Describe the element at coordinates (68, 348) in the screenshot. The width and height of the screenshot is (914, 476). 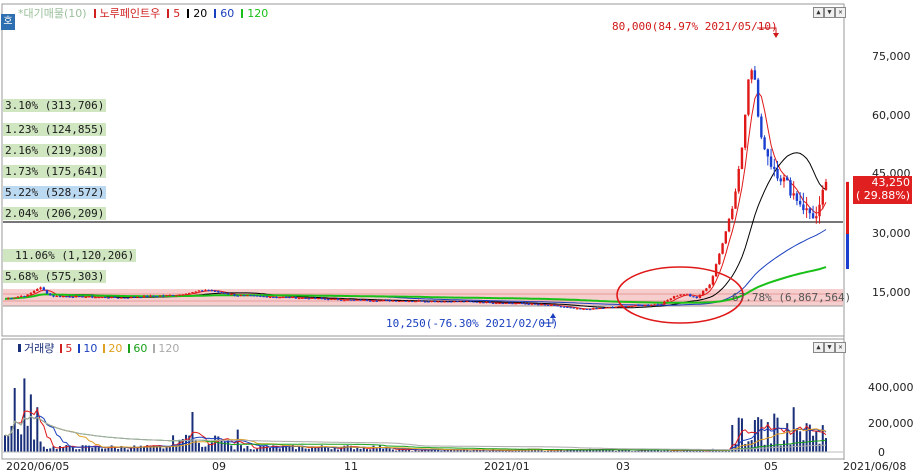
I see `legend-vol-ma5: 5` at that location.